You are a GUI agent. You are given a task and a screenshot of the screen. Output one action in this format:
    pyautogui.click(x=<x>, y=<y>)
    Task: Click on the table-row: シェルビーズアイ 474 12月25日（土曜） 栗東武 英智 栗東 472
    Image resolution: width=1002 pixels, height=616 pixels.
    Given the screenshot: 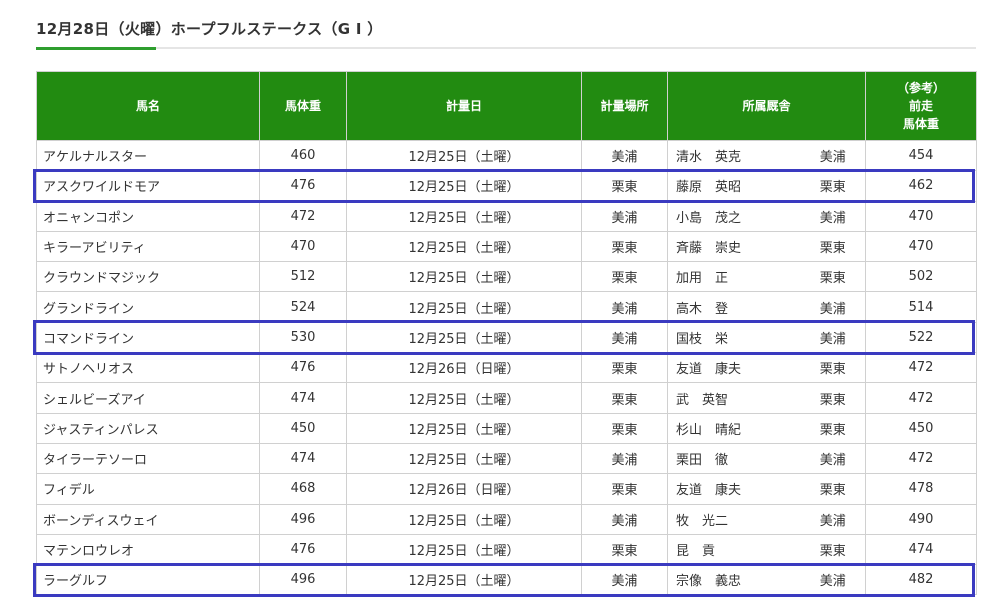 What is the action you would take?
    pyautogui.click(x=507, y=398)
    